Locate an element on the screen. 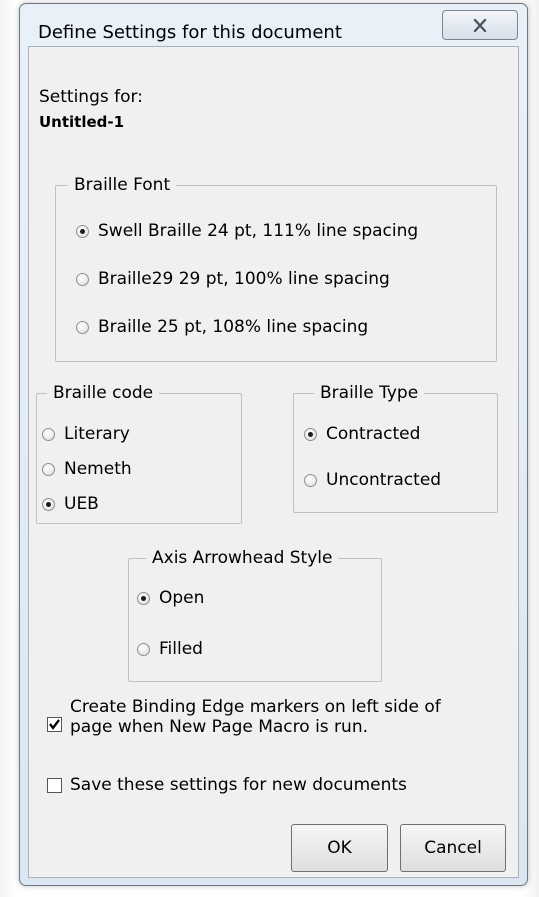 The image size is (539, 897). radio-swell-braille: Swell Braille 24 pt, 111% line spacing is located at coordinates (247, 231).